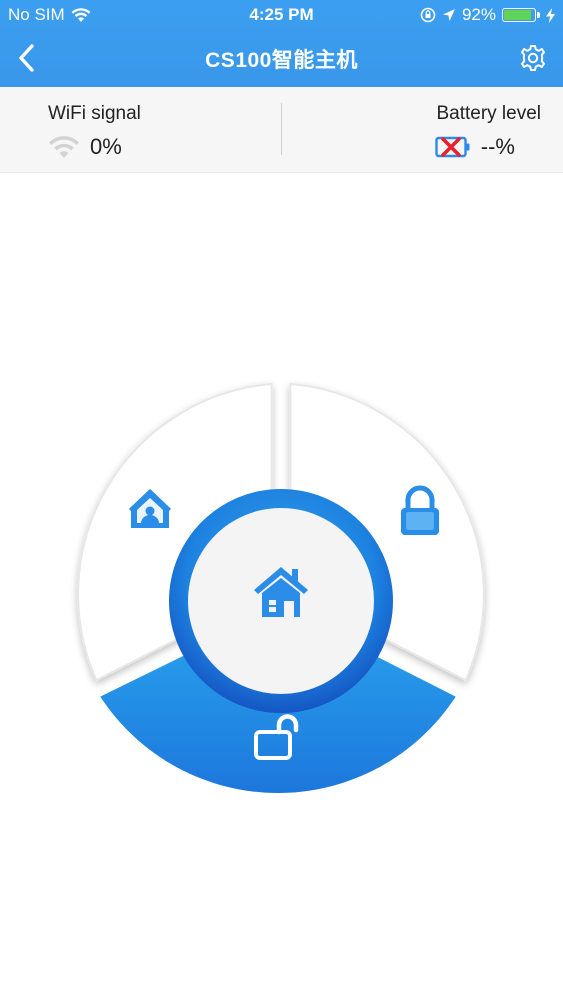  I want to click on orientation-lock-icon, so click(428, 15).